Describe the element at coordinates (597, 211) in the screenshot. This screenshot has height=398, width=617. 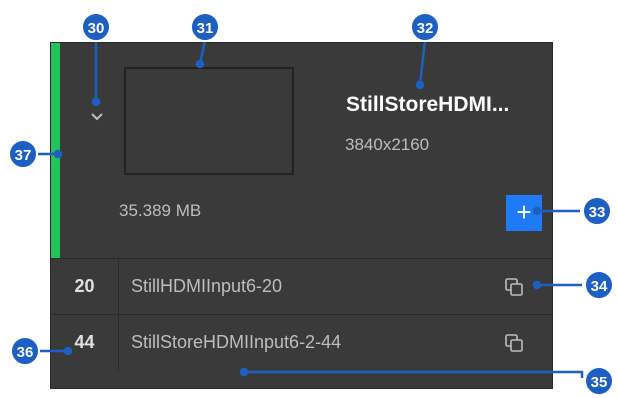
I see `callout-badge: 33` at that location.